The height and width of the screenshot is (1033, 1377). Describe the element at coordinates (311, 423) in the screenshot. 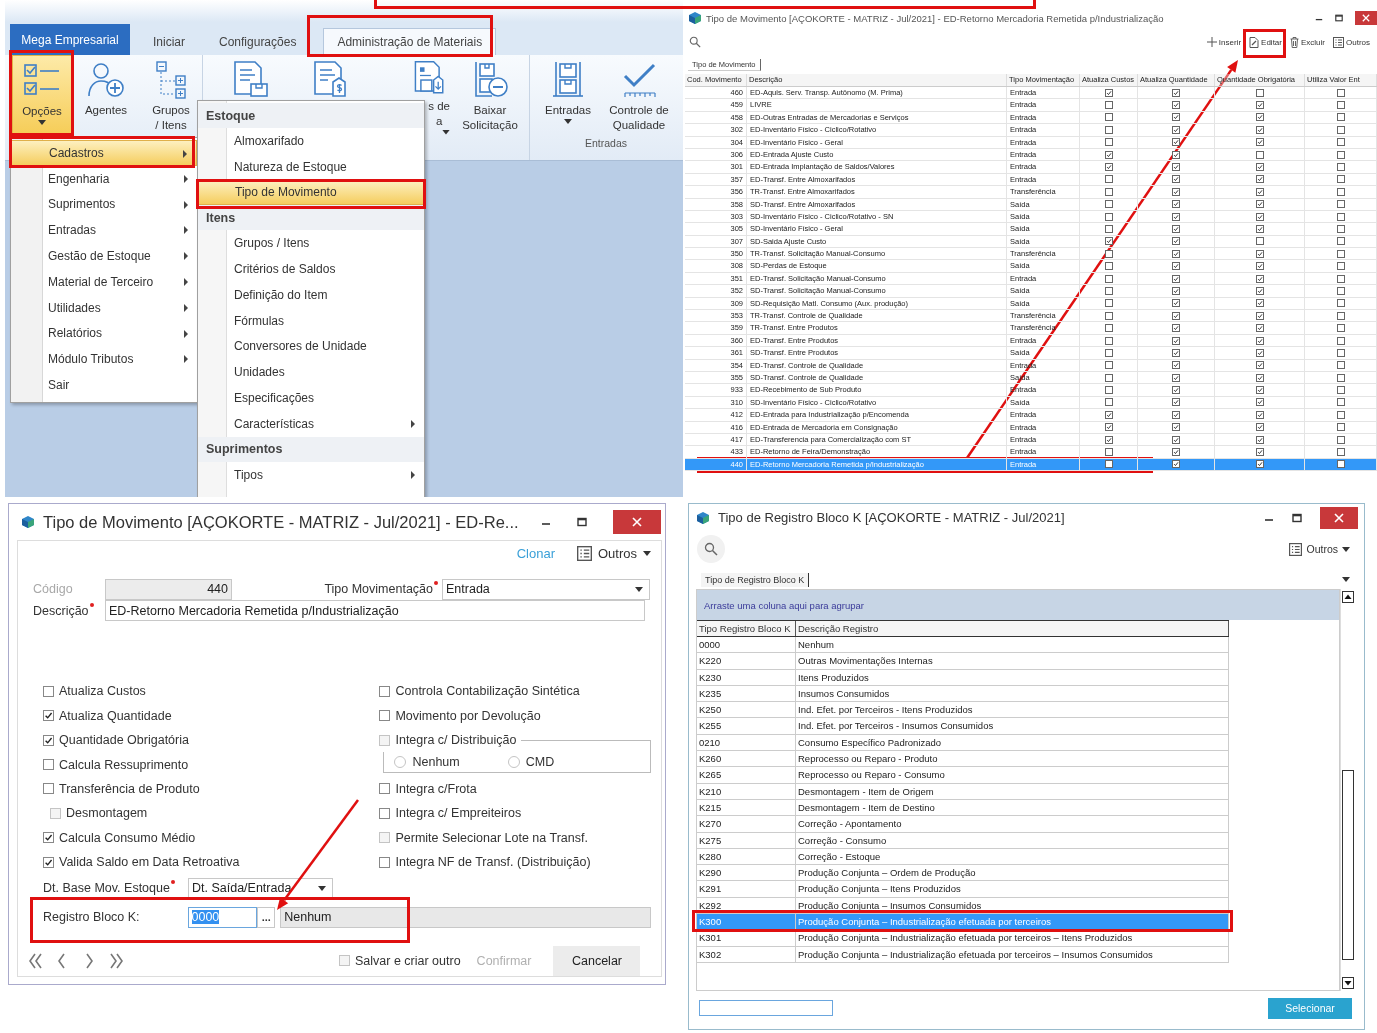

I see `menu-item: Características` at that location.